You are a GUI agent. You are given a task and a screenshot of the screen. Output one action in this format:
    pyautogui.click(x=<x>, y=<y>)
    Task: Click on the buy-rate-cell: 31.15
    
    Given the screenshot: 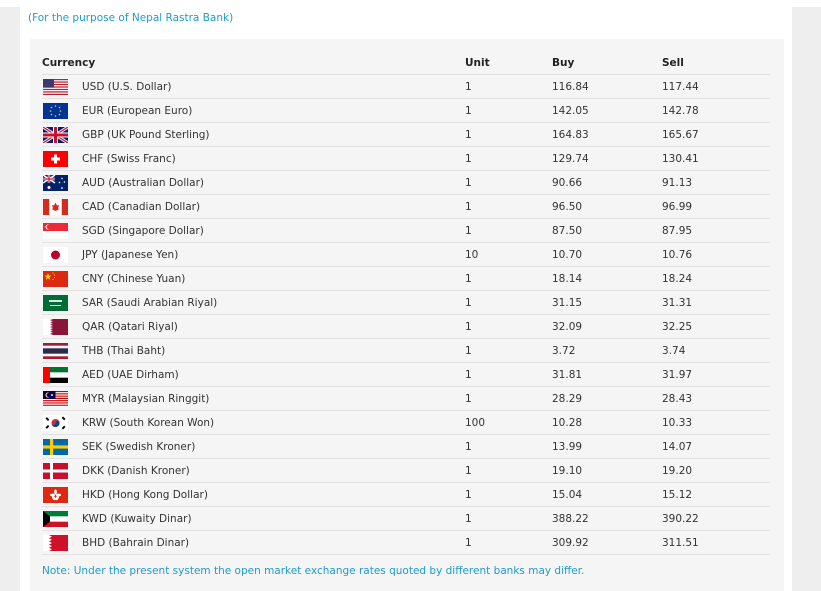 What is the action you would take?
    pyautogui.click(x=607, y=302)
    